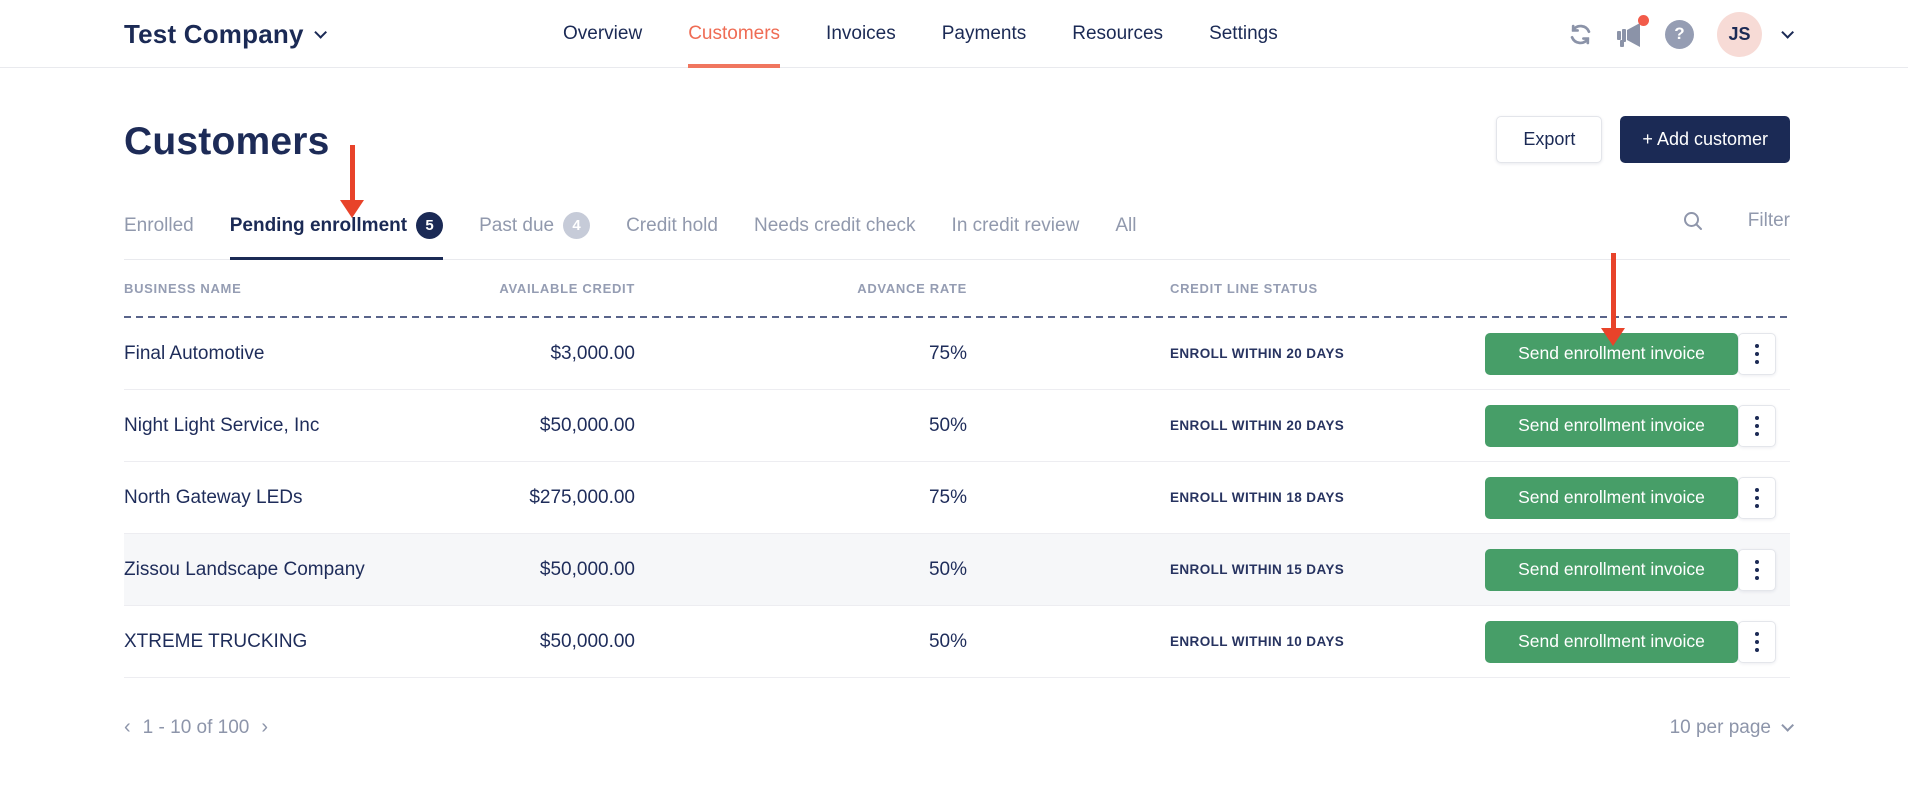  I want to click on business-name: Zissou Landscape Company, so click(244, 569).